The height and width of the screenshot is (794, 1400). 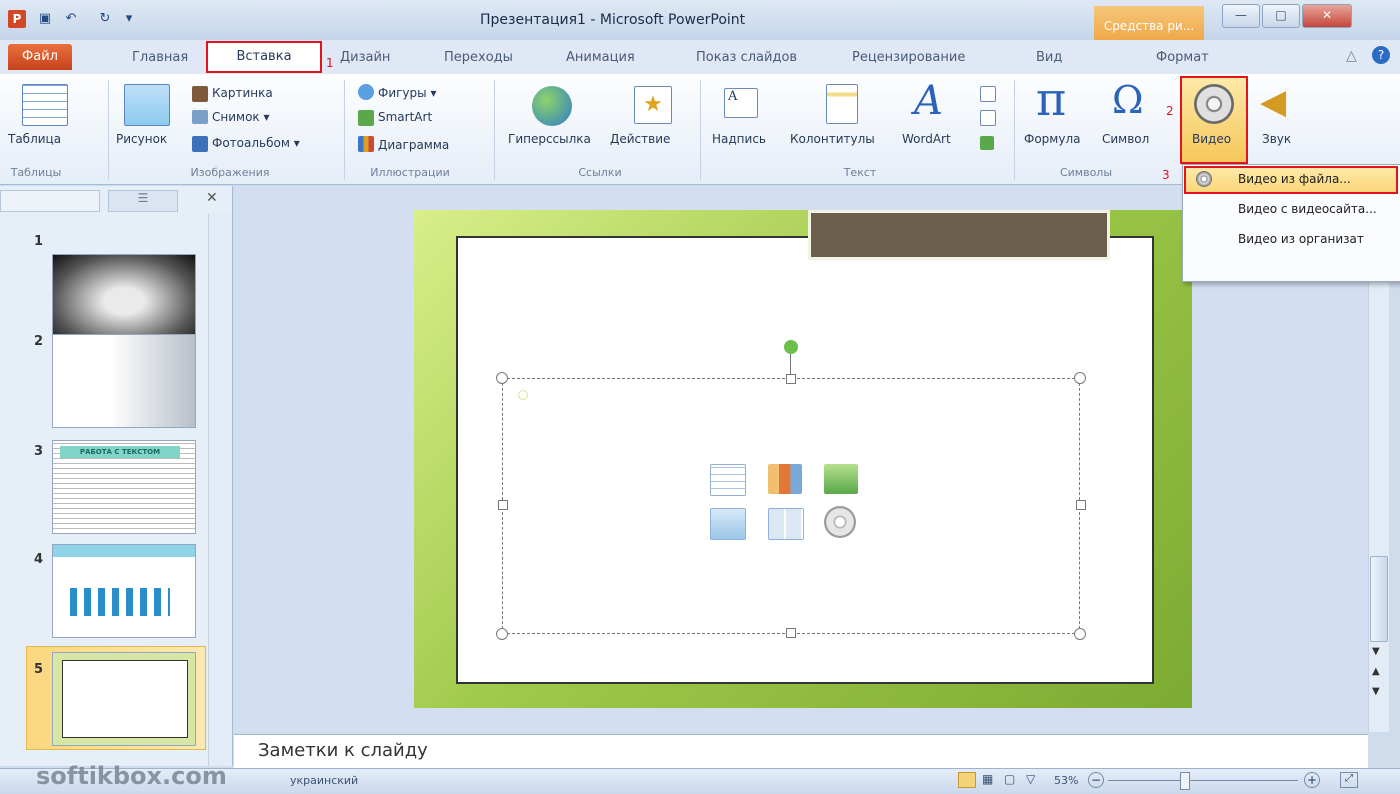 I want to click on content-placeholder, so click(x=791, y=506).